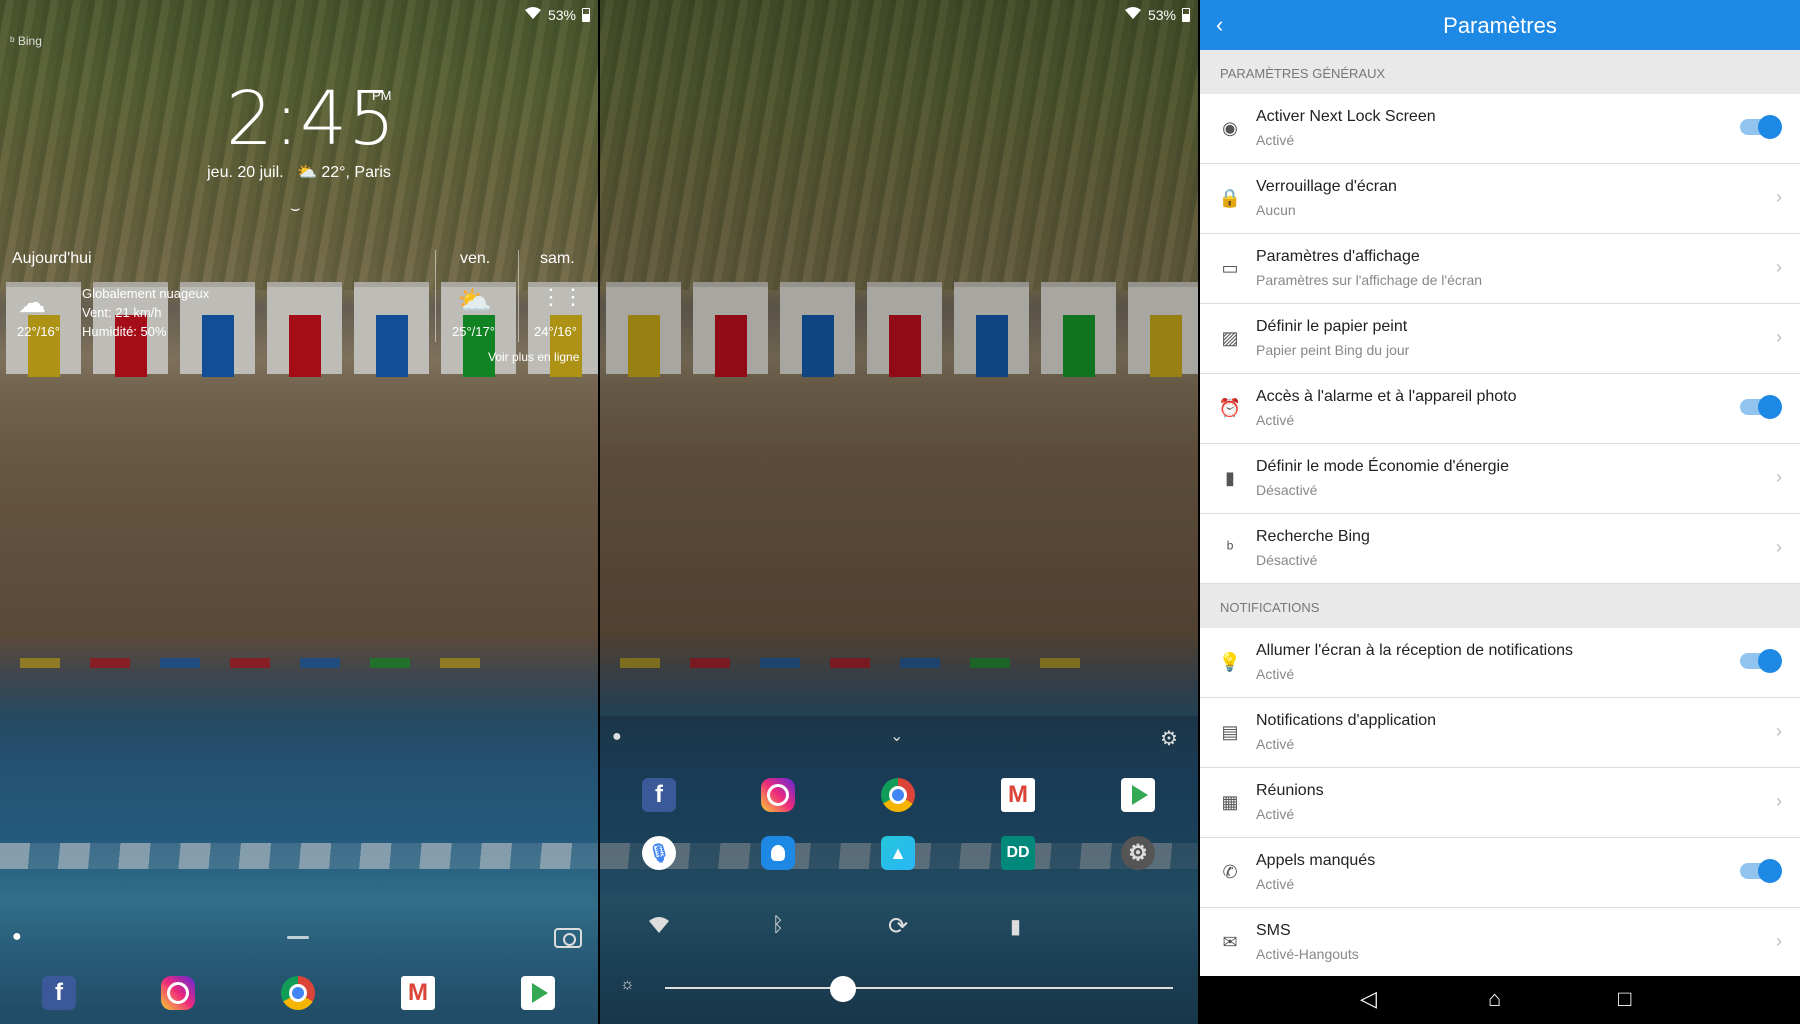 The width and height of the screenshot is (1800, 1024). Describe the element at coordinates (533, 357) in the screenshot. I see `see-more-online-link: Voir plus en ligne` at that location.